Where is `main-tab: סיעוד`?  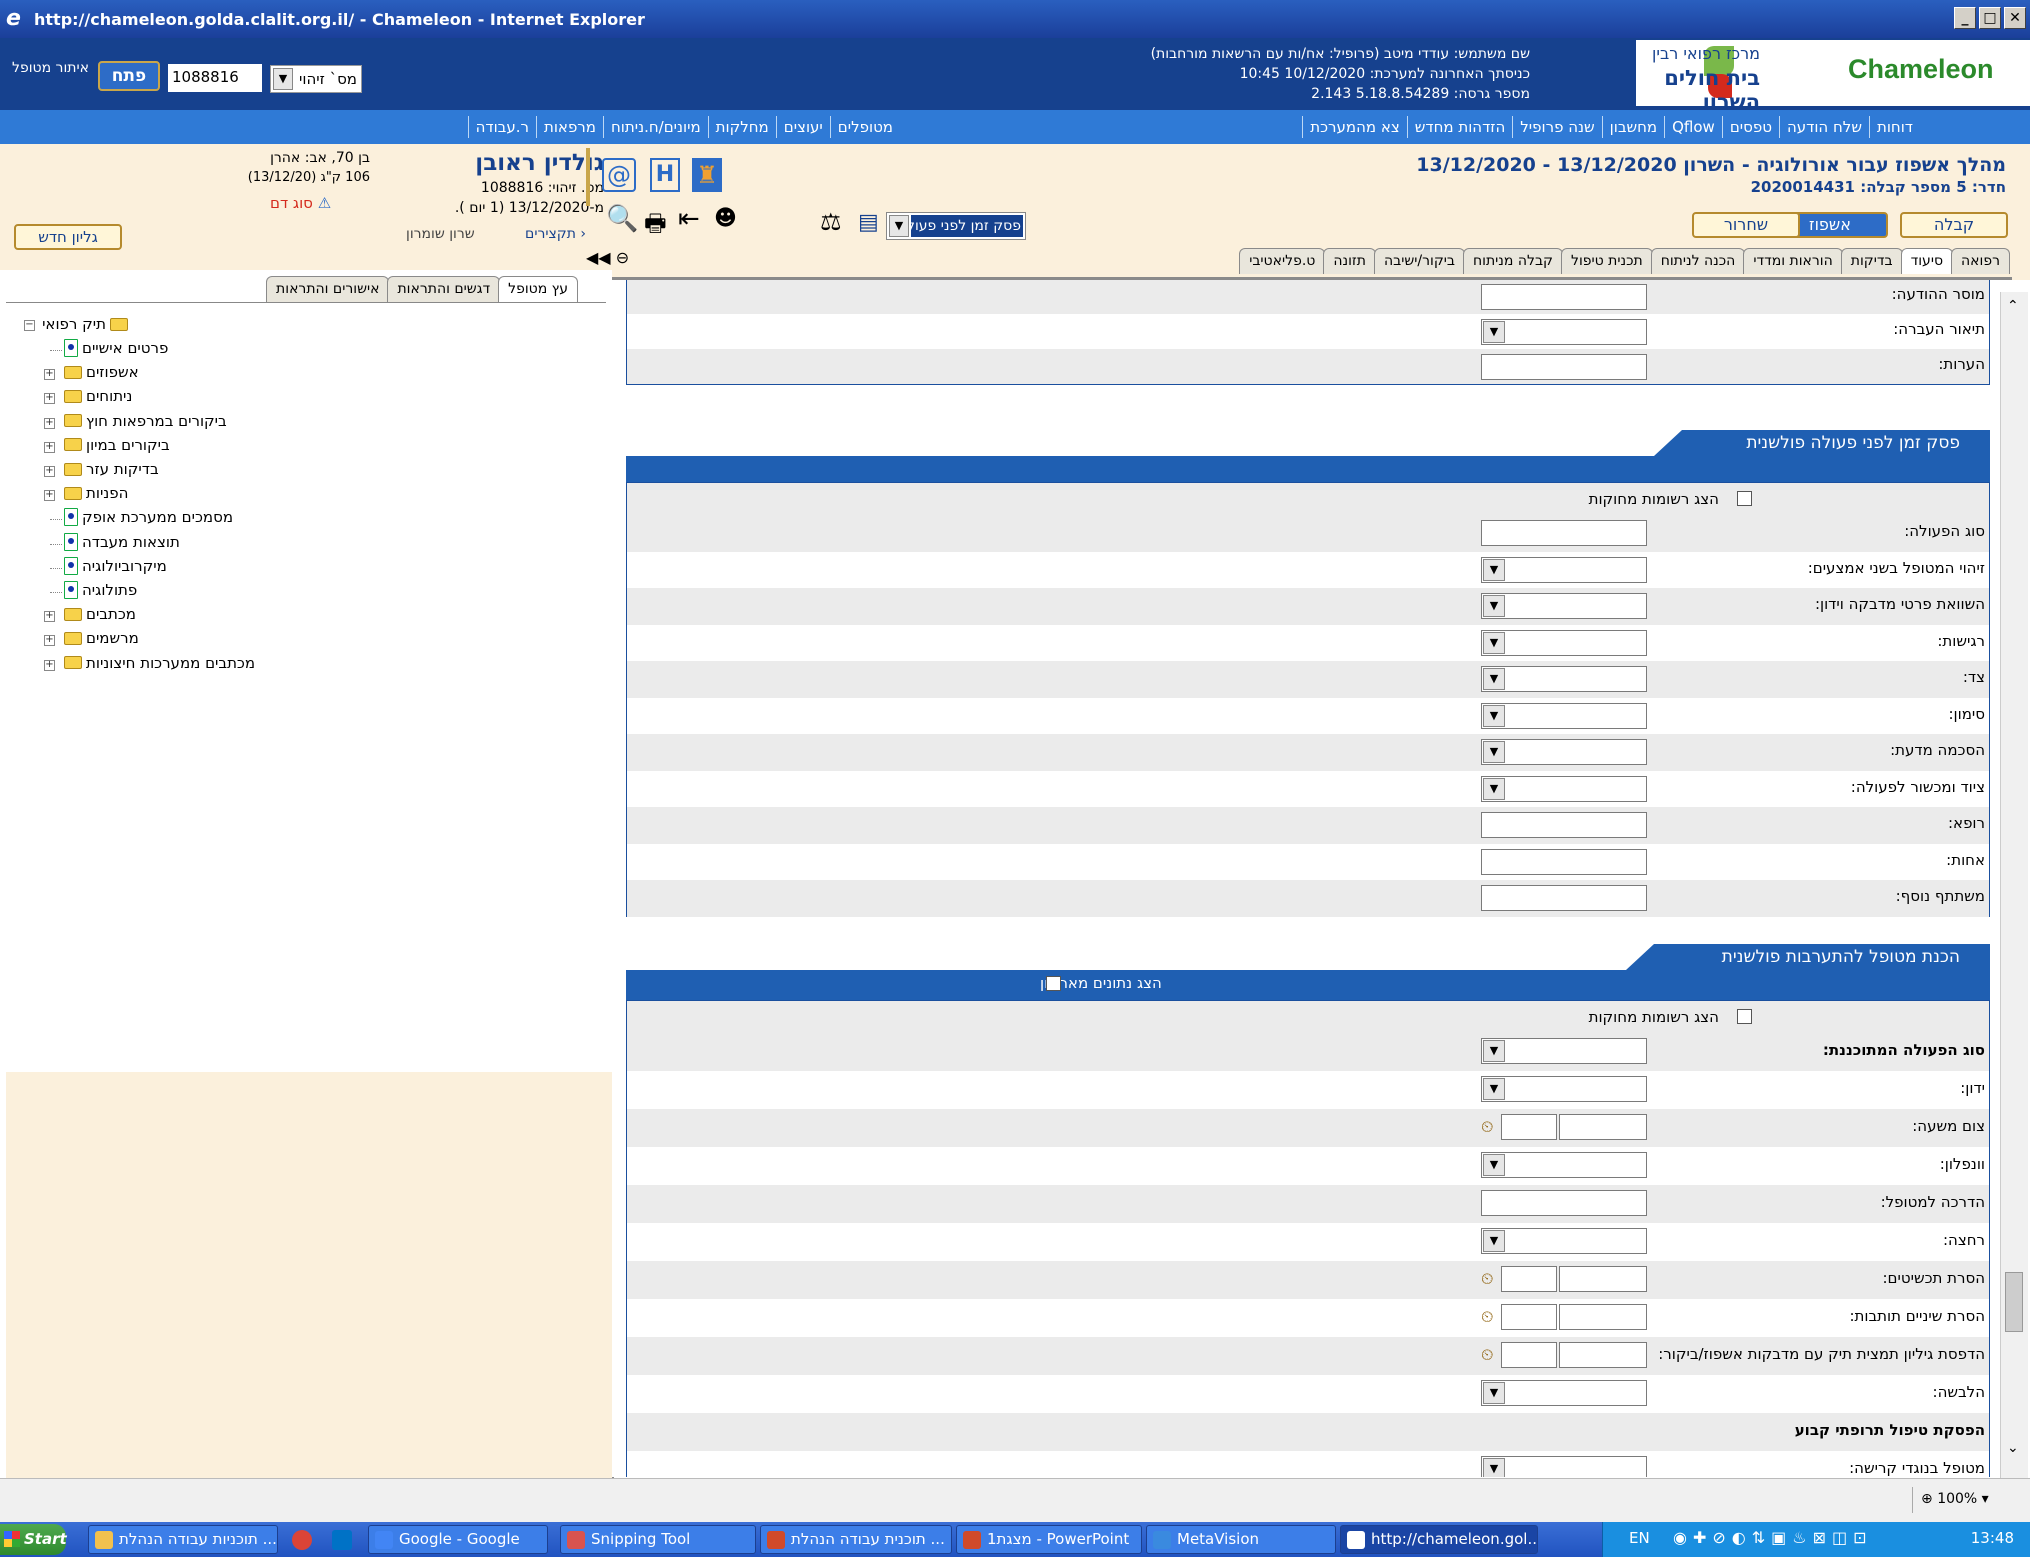
main-tab: סיעוד is located at coordinates (1927, 261).